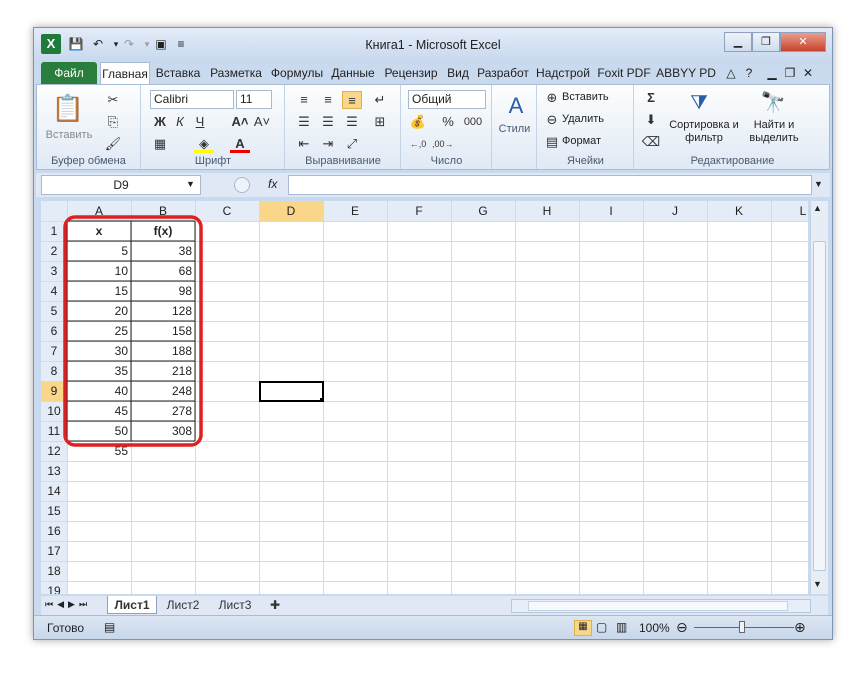  Describe the element at coordinates (411, 73) in the screenshot. I see `tab-review: Рецензир` at that location.